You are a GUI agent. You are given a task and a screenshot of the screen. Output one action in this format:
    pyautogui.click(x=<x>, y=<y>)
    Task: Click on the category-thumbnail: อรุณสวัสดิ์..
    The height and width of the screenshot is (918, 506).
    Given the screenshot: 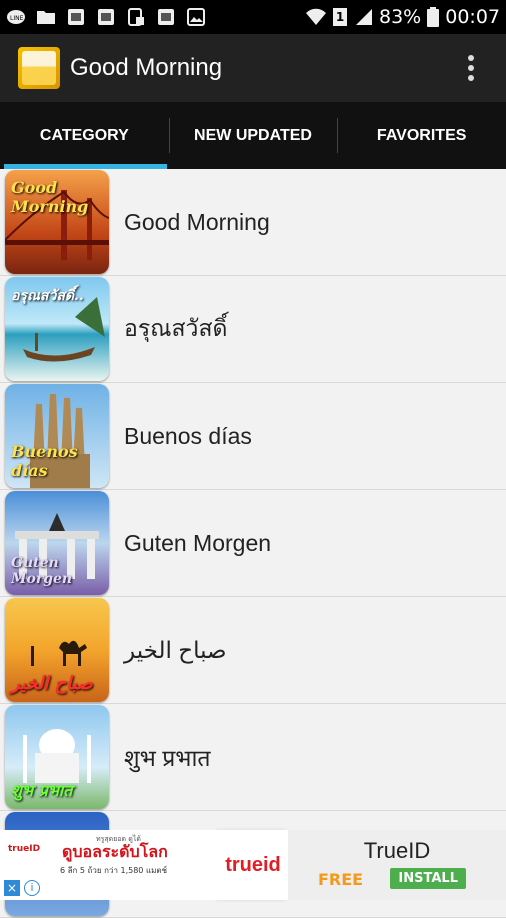 What is the action you would take?
    pyautogui.click(x=57, y=329)
    